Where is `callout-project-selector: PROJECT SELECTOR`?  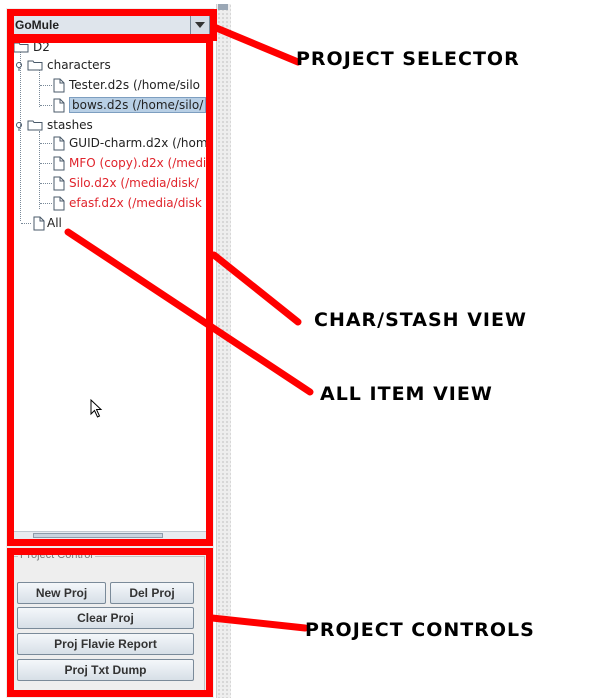
callout-project-selector: PROJECT SELECTOR is located at coordinates (408, 59).